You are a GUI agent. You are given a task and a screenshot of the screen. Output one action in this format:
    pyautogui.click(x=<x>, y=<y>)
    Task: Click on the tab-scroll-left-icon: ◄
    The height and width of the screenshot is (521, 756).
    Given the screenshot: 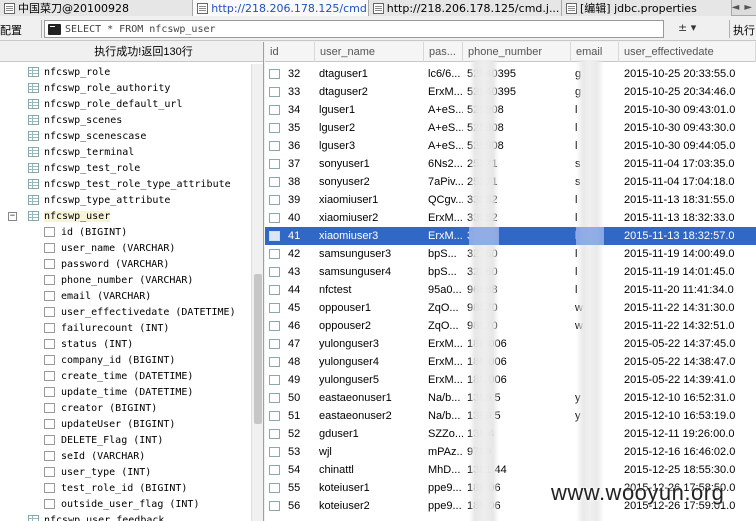 What is the action you would take?
    pyautogui.click(x=736, y=7)
    